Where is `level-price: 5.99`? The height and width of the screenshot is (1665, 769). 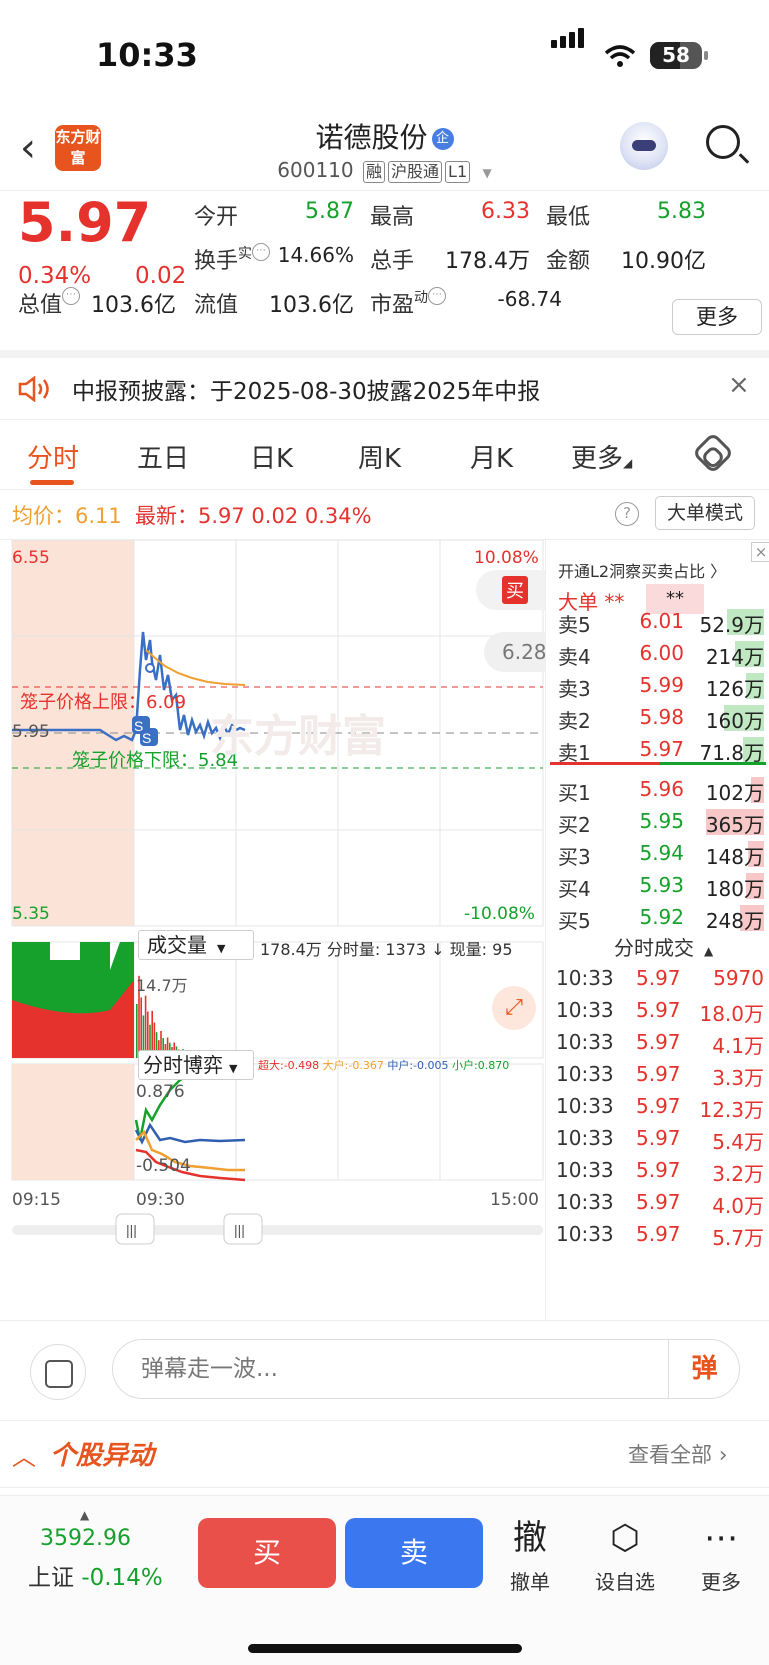
level-price: 5.99 is located at coordinates (661, 685).